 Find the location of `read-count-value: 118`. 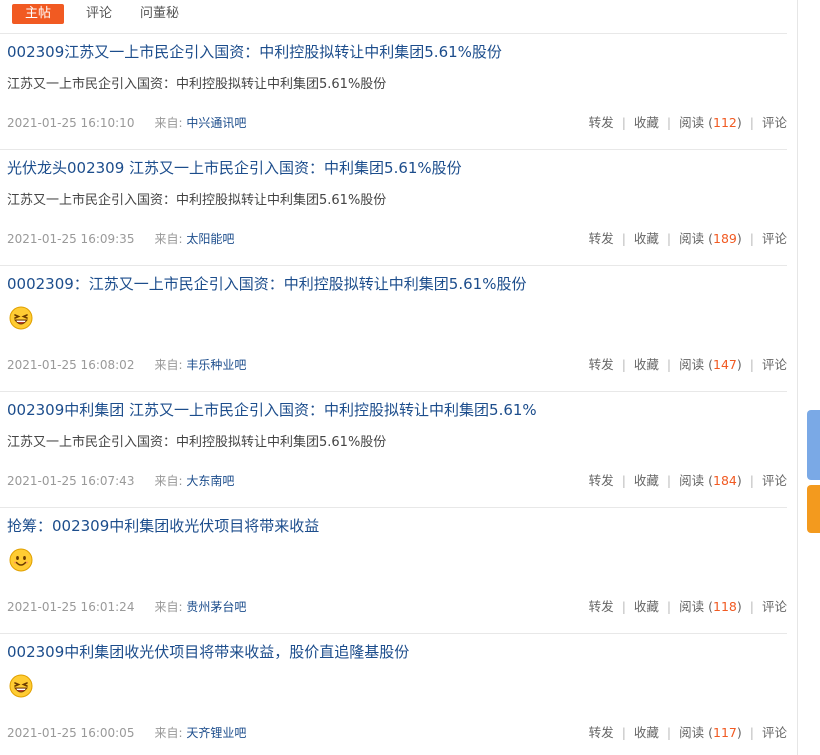

read-count-value: 118 is located at coordinates (725, 606).